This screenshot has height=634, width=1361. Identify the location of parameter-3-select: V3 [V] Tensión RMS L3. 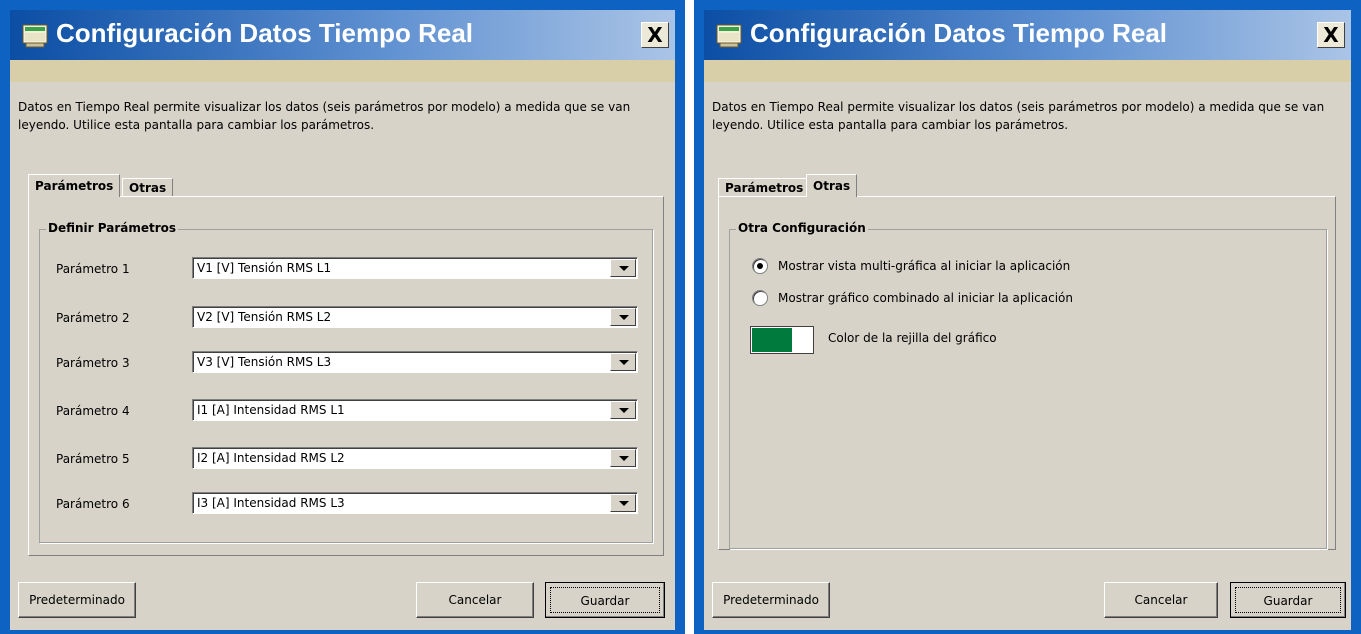
(415, 362).